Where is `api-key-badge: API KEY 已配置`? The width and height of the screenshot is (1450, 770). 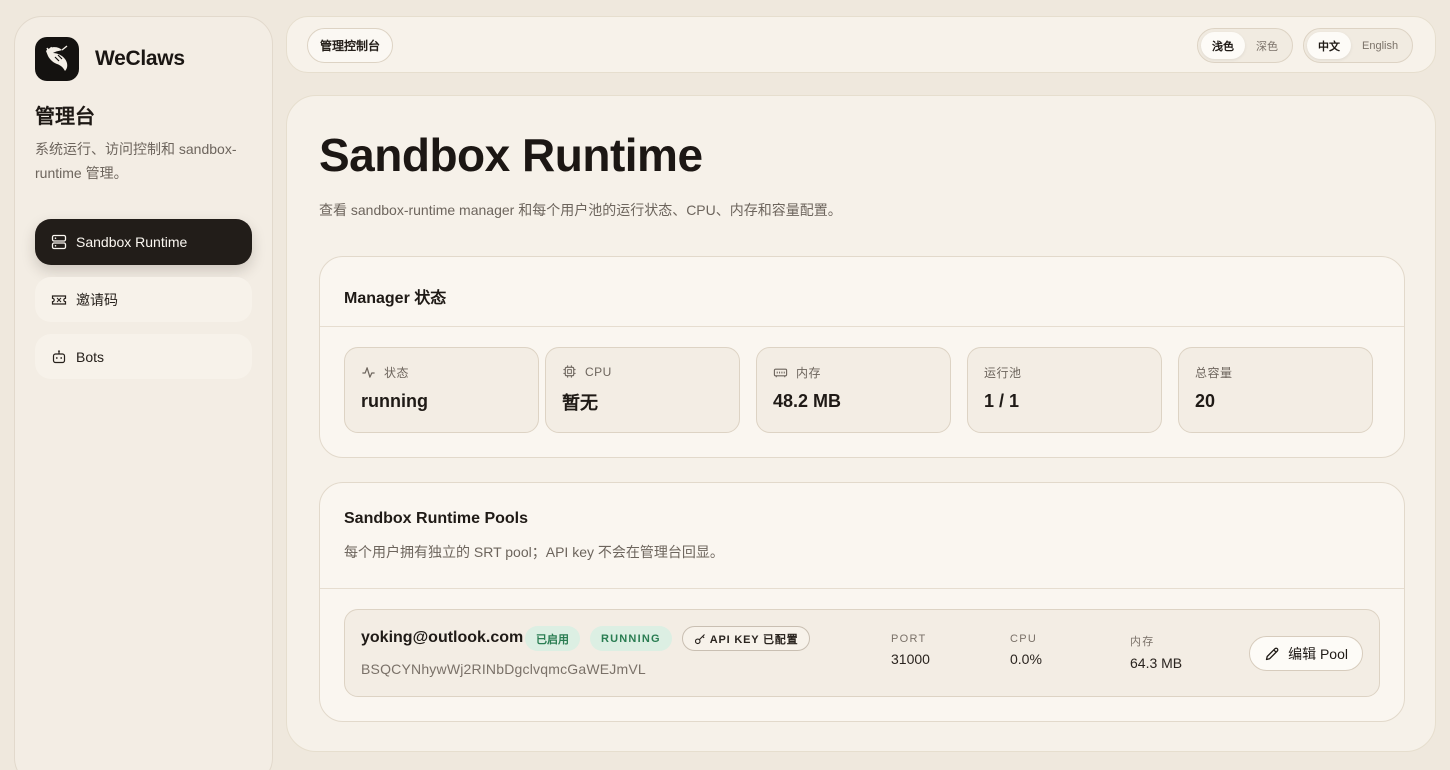 api-key-badge: API KEY 已配置 is located at coordinates (746, 638).